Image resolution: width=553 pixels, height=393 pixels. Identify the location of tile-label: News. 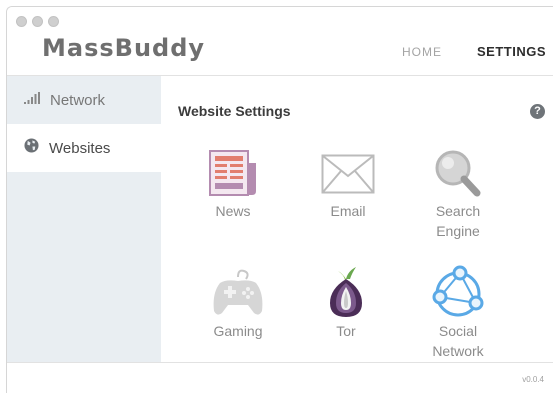
(233, 211).